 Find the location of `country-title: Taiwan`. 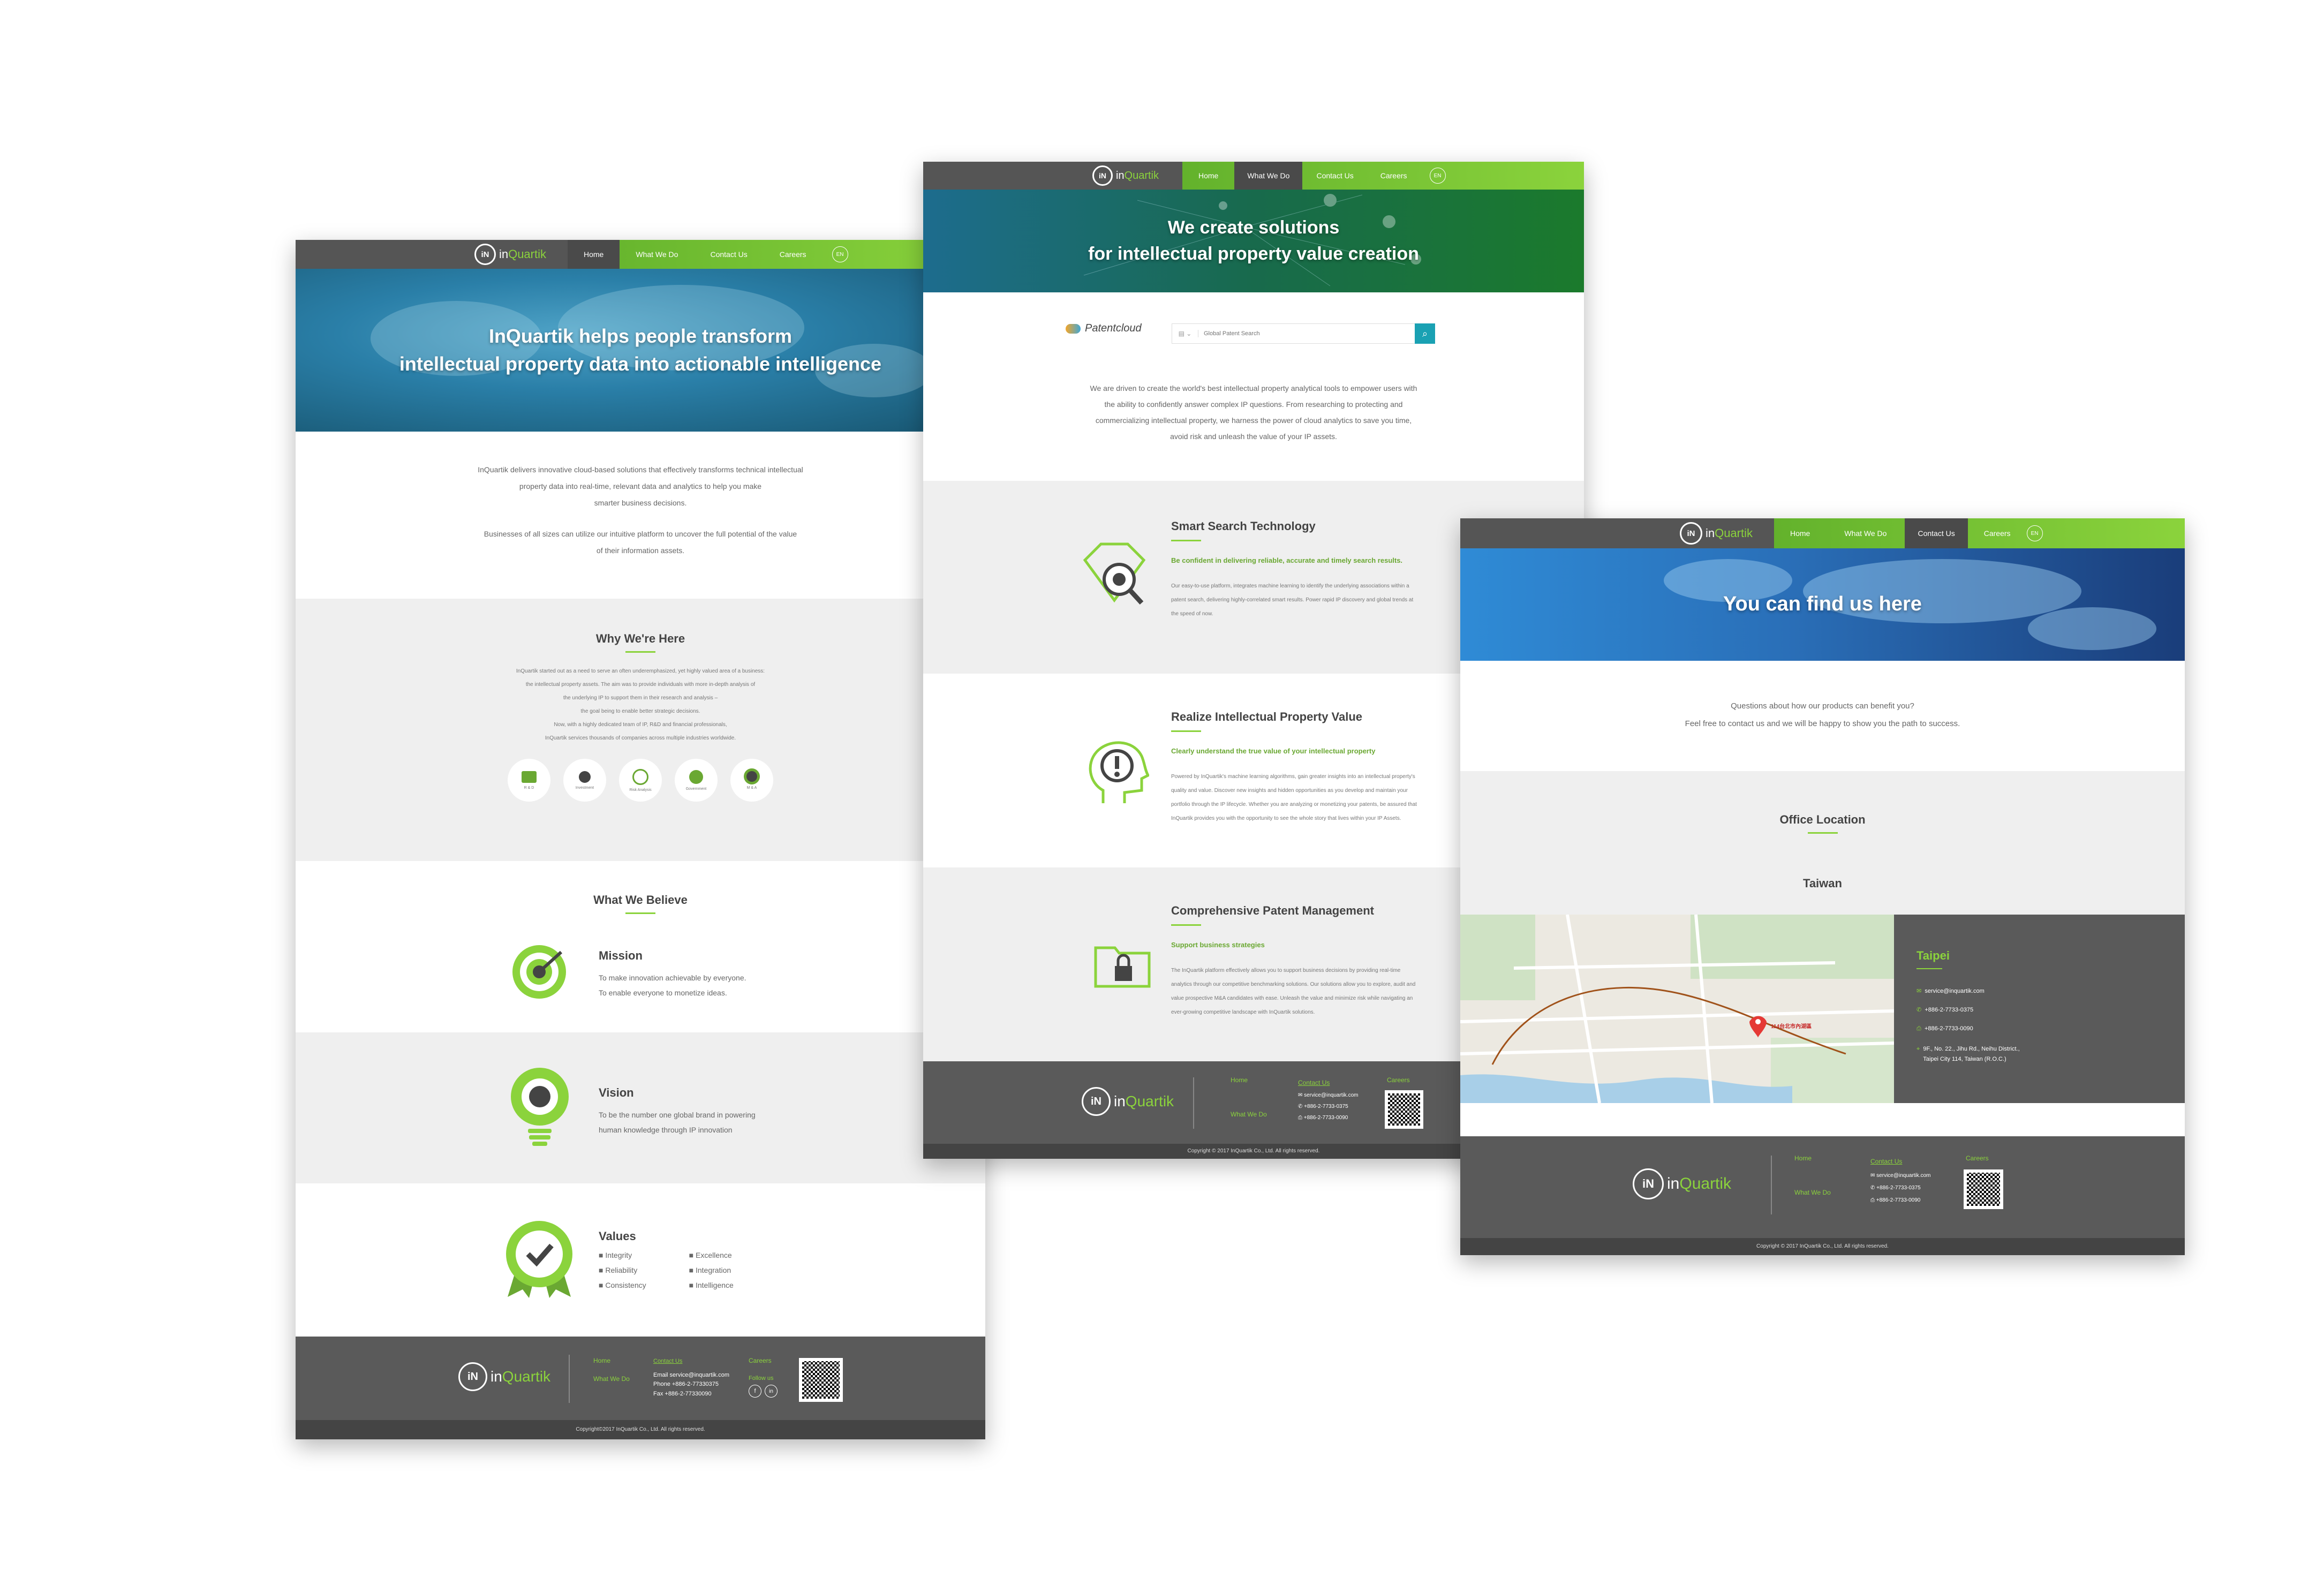

country-title: Taiwan is located at coordinates (1822, 883).